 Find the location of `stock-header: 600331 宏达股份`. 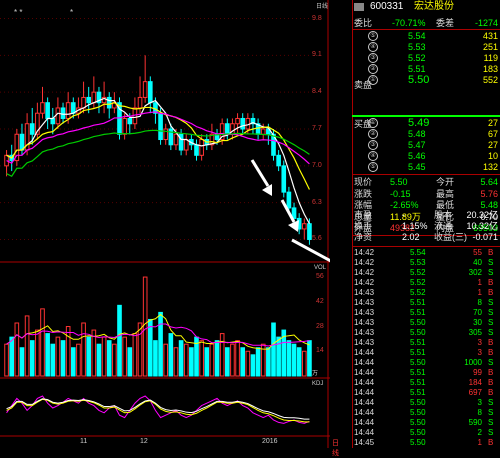

stock-header: 600331 宏达股份 is located at coordinates (426, 8).